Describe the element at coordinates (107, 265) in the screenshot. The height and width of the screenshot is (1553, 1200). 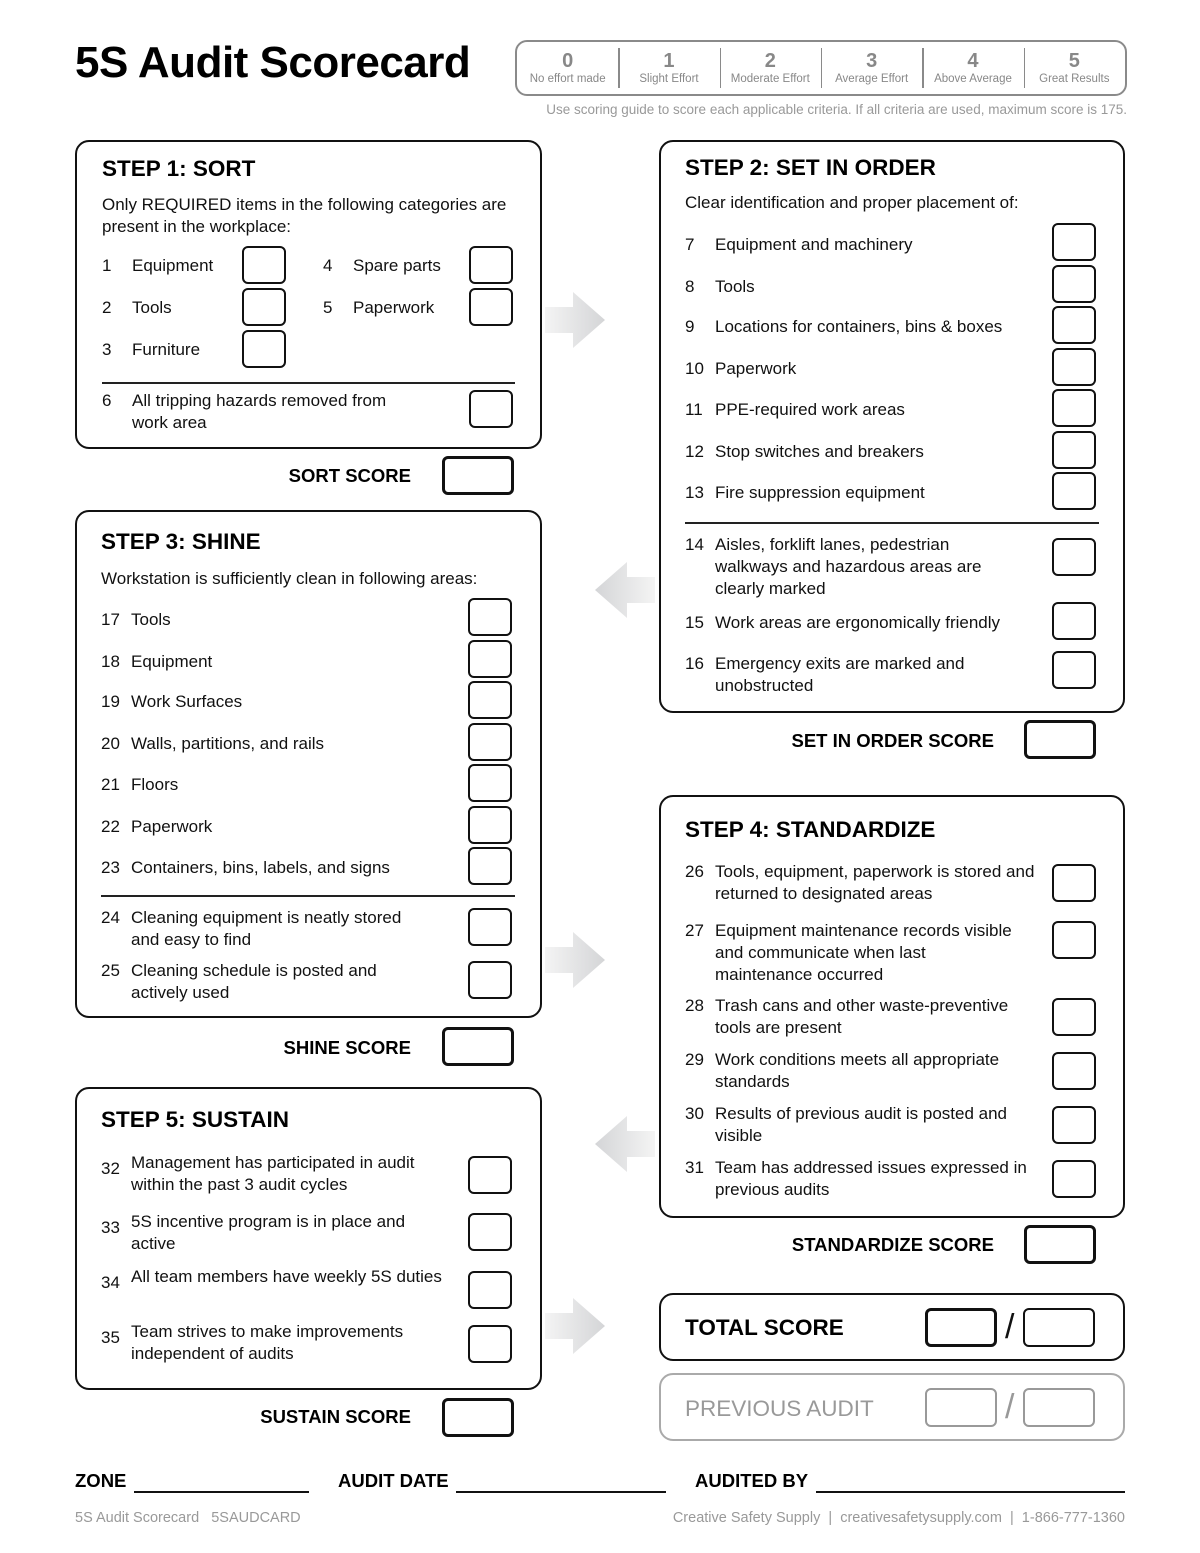
I see `criteria-number: 1` at that location.